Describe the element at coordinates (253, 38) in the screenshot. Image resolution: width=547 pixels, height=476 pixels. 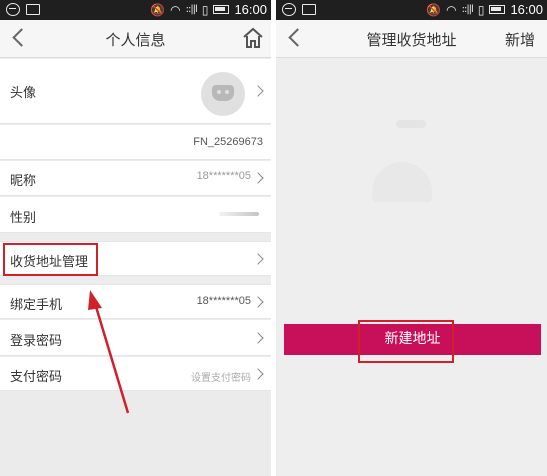
I see `home-icon` at that location.